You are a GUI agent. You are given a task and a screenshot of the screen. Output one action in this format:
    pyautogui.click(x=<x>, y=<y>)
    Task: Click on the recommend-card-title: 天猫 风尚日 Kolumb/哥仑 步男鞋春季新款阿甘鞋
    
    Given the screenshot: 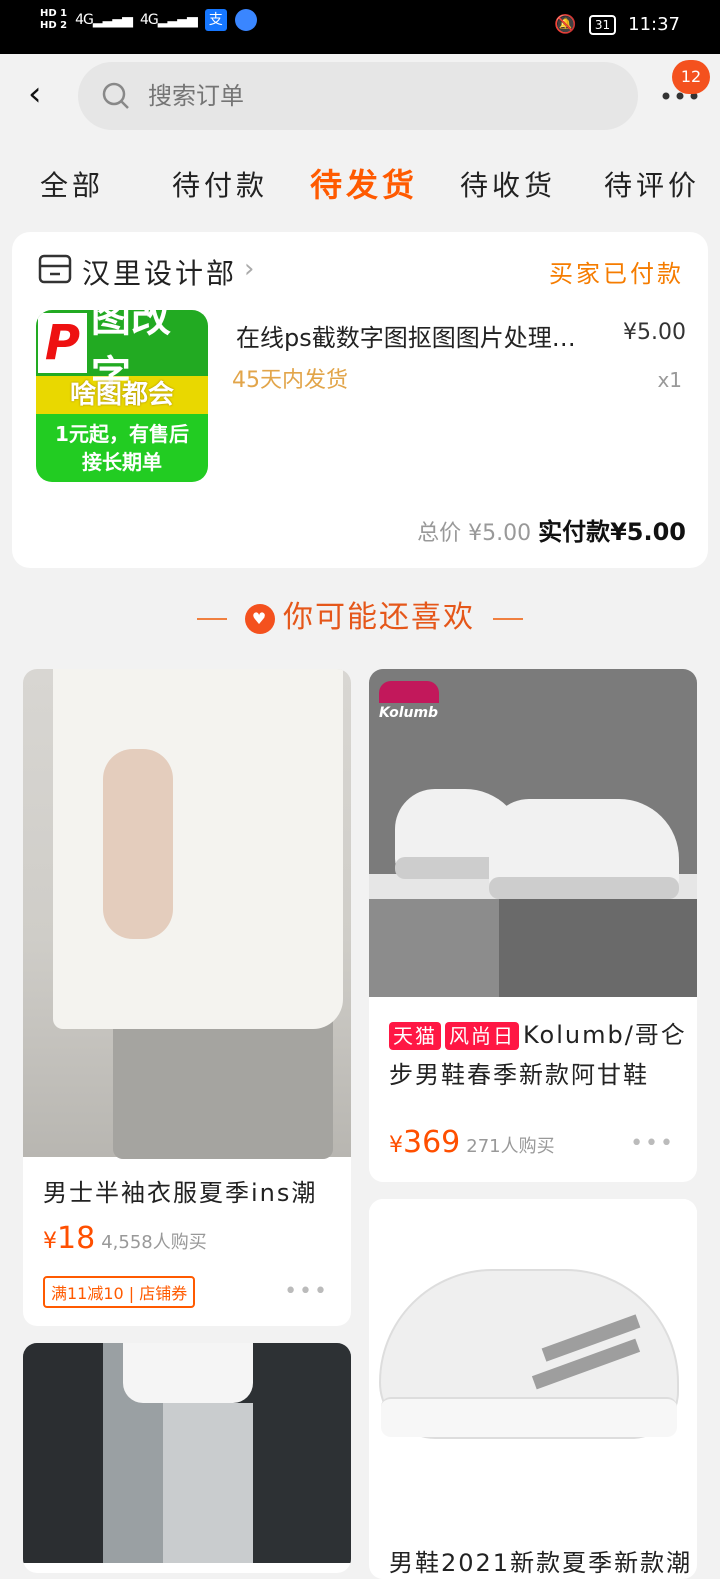 What is the action you would take?
    pyautogui.click(x=538, y=1055)
    